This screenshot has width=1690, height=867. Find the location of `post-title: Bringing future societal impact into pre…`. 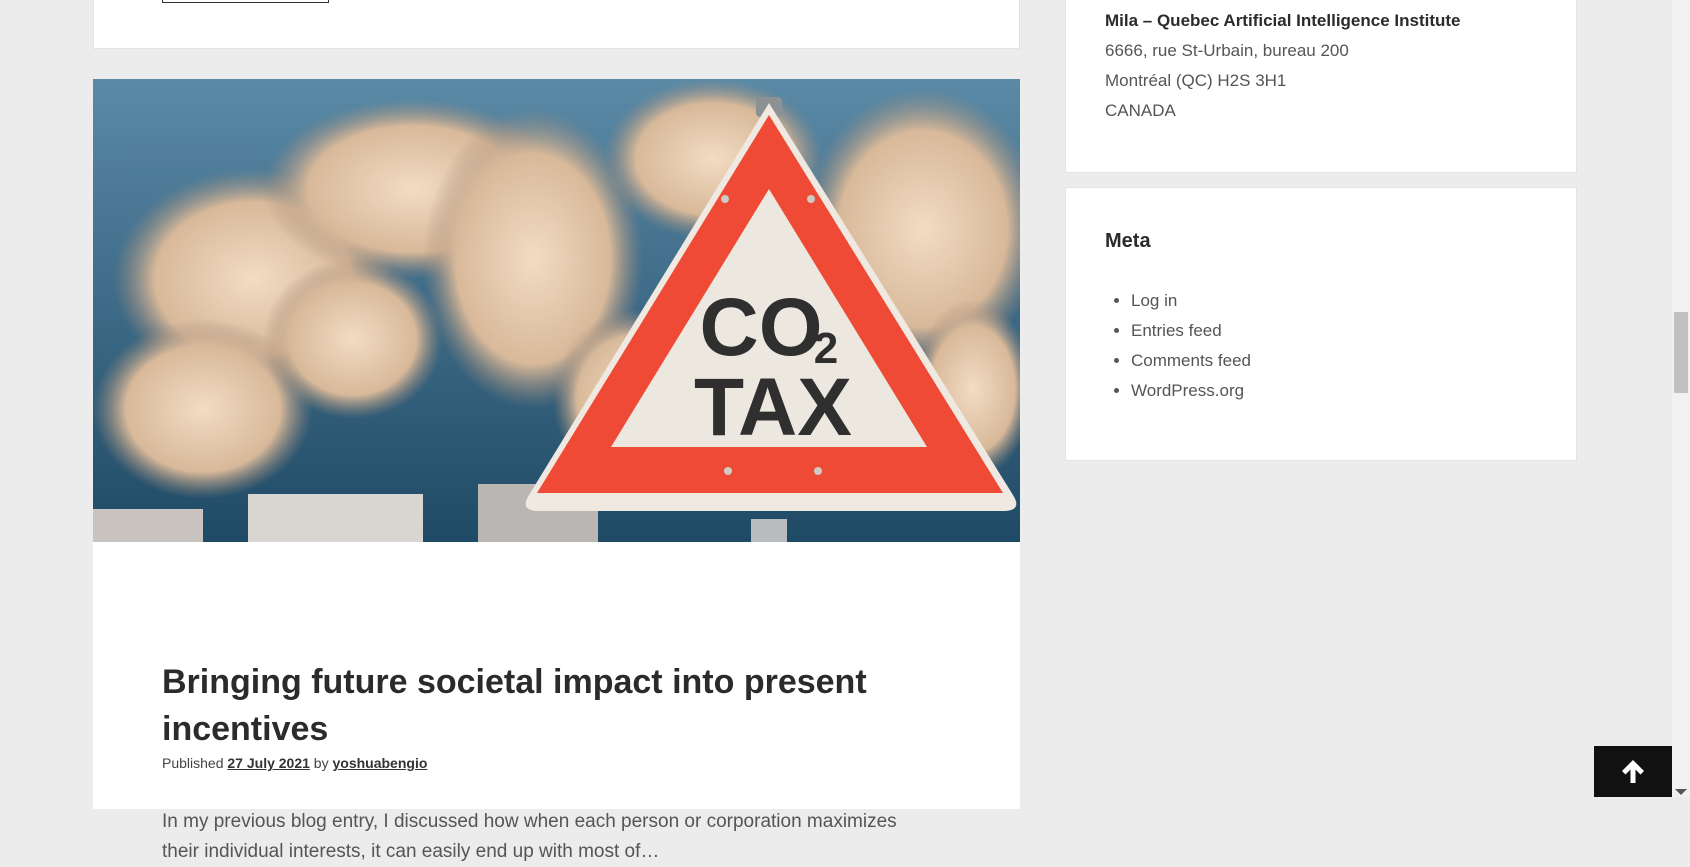

post-title: Bringing future societal impact into pre… is located at coordinates (532, 706).